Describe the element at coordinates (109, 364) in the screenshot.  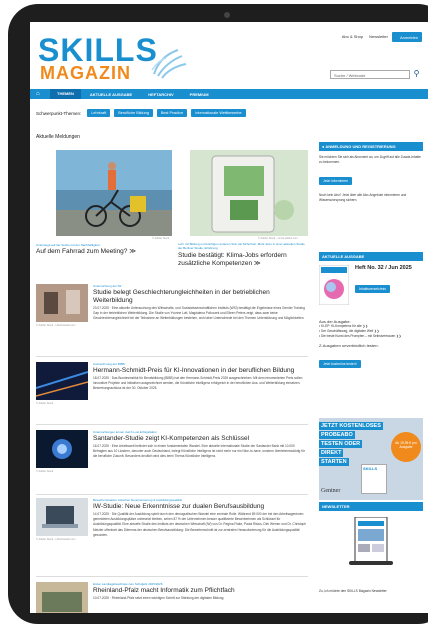
I see `article-2-category: Auszeichnung der BIBB` at that location.